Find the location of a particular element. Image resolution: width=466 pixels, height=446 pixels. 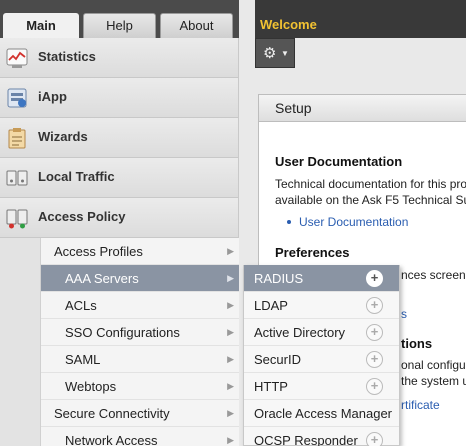

sidebar-item-access-policy: Access Policy is located at coordinates (119, 218).